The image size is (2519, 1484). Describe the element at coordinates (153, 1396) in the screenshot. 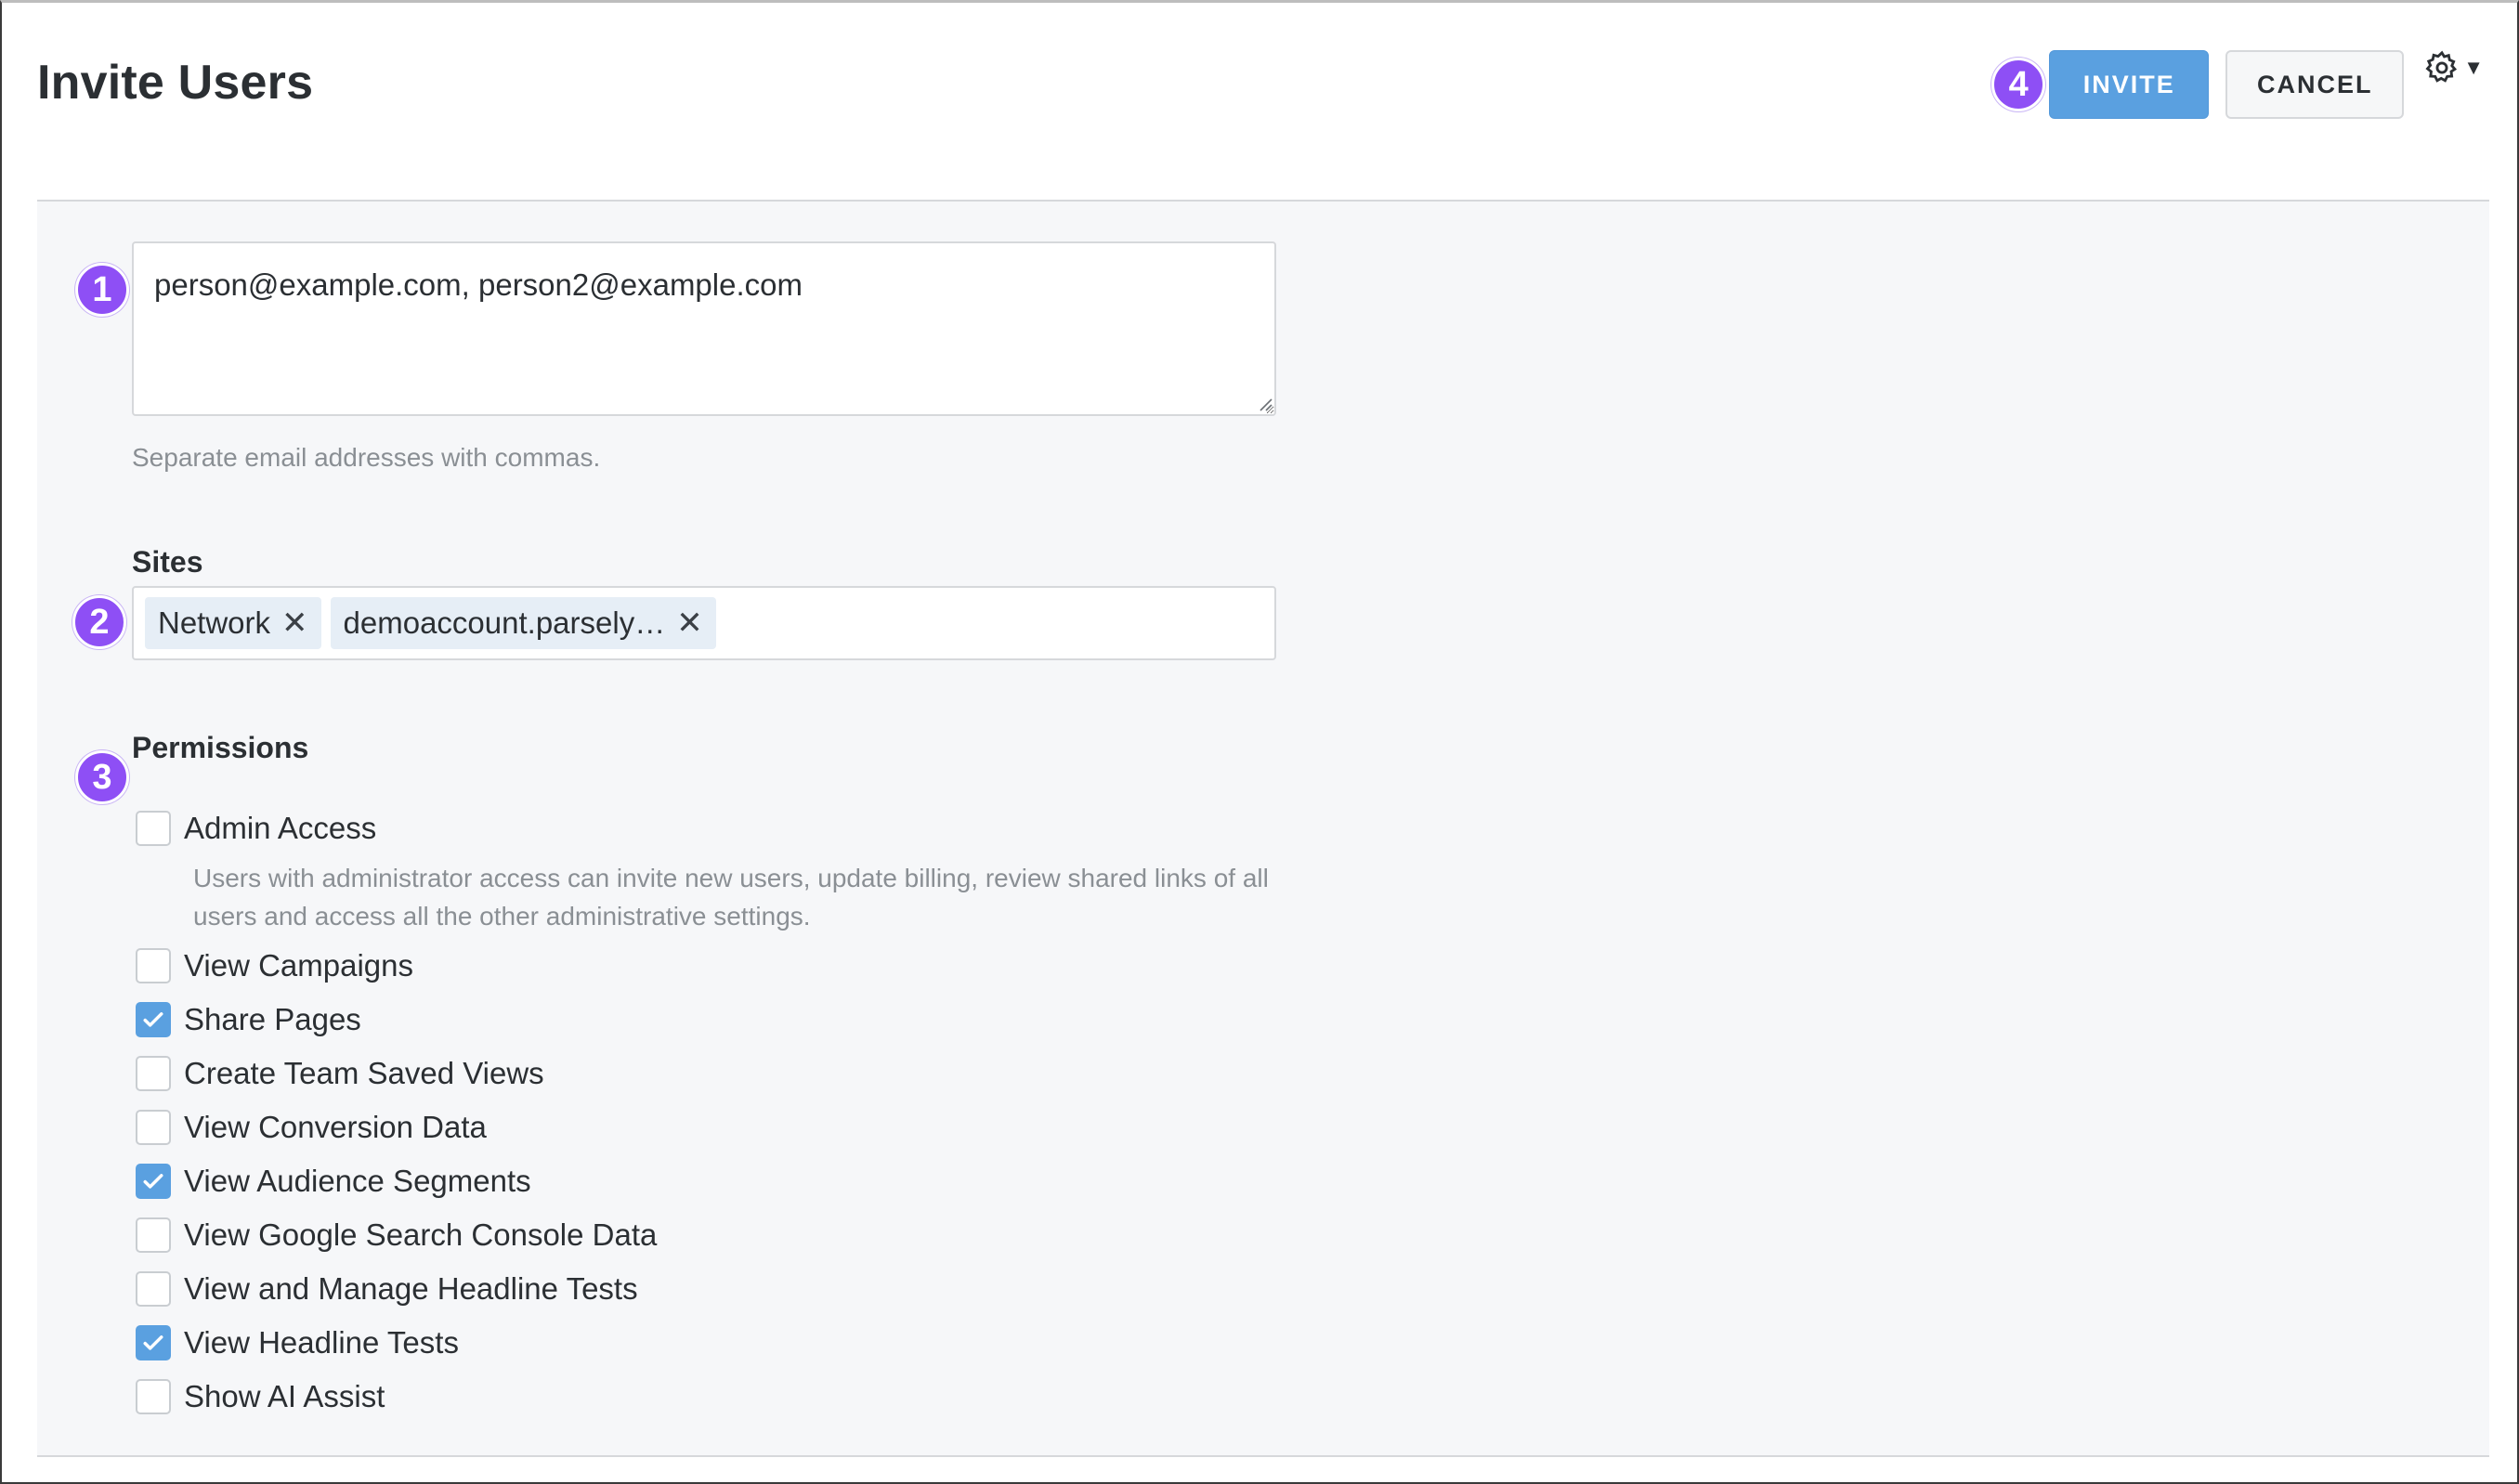

I see `checkbox-show-ai-assist` at that location.